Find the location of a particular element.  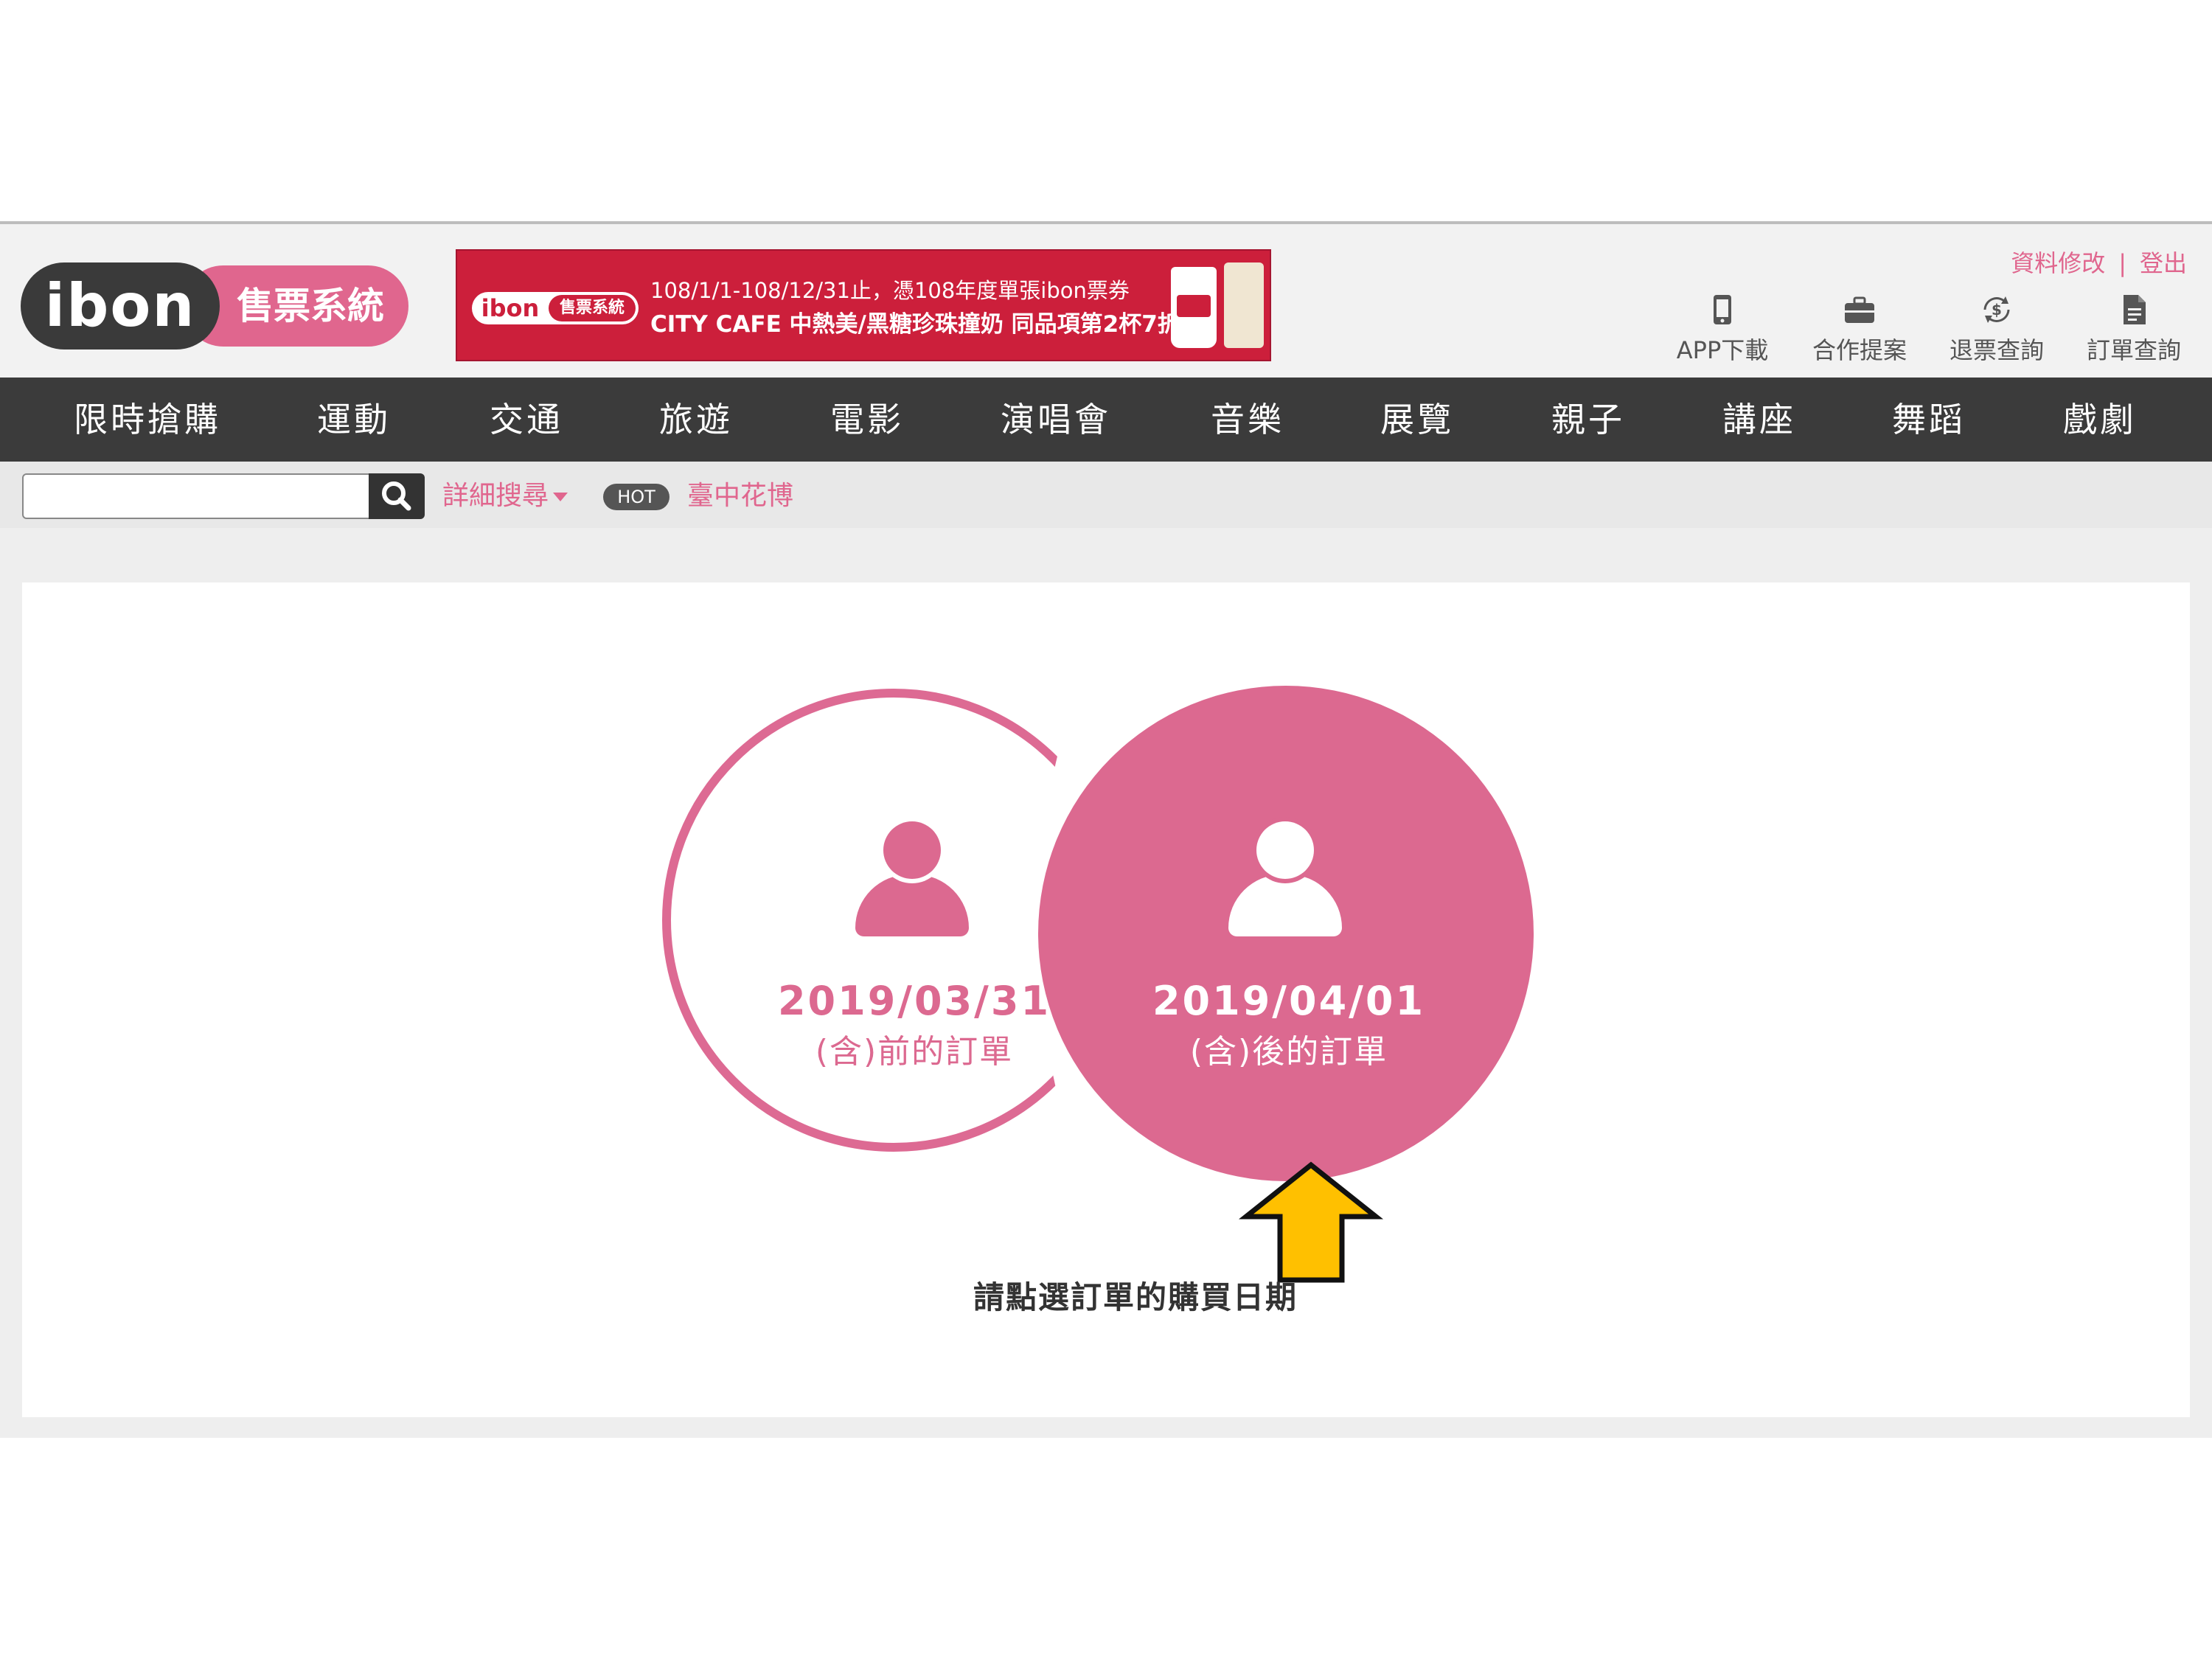

banner-logo-system: 售票系統 is located at coordinates (592, 308).